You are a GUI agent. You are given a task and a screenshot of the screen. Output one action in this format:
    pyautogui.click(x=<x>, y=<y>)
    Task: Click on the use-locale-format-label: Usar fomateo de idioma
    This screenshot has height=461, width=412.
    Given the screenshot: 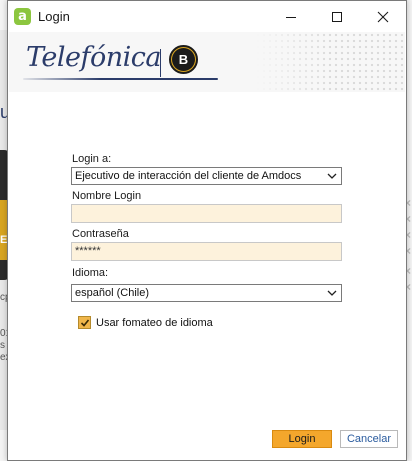 What is the action you would take?
    pyautogui.click(x=154, y=322)
    